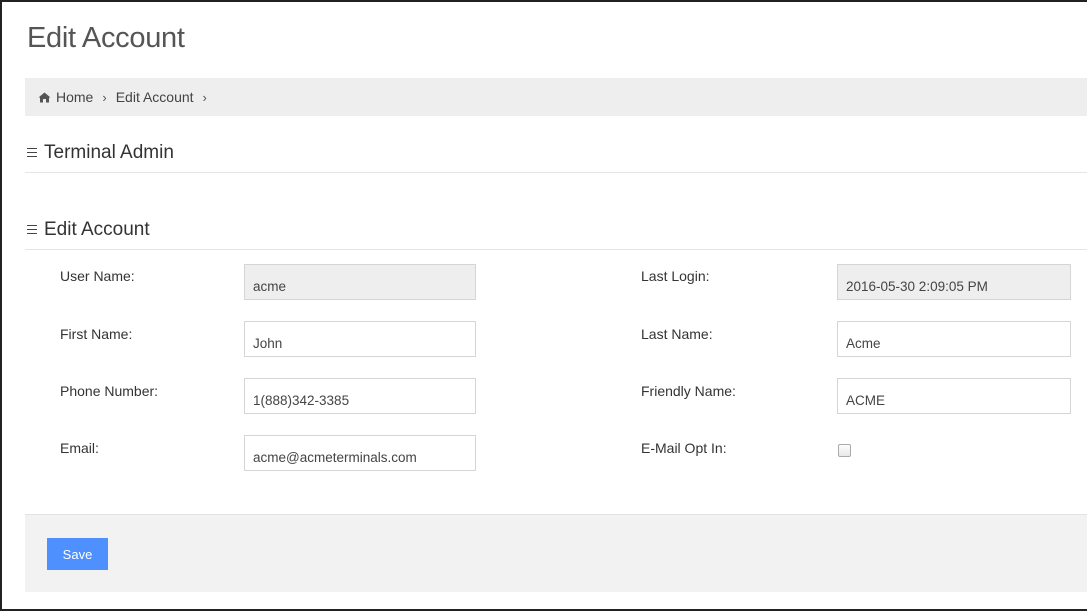  Describe the element at coordinates (106, 38) in the screenshot. I see `page-title: Edit Account` at that location.